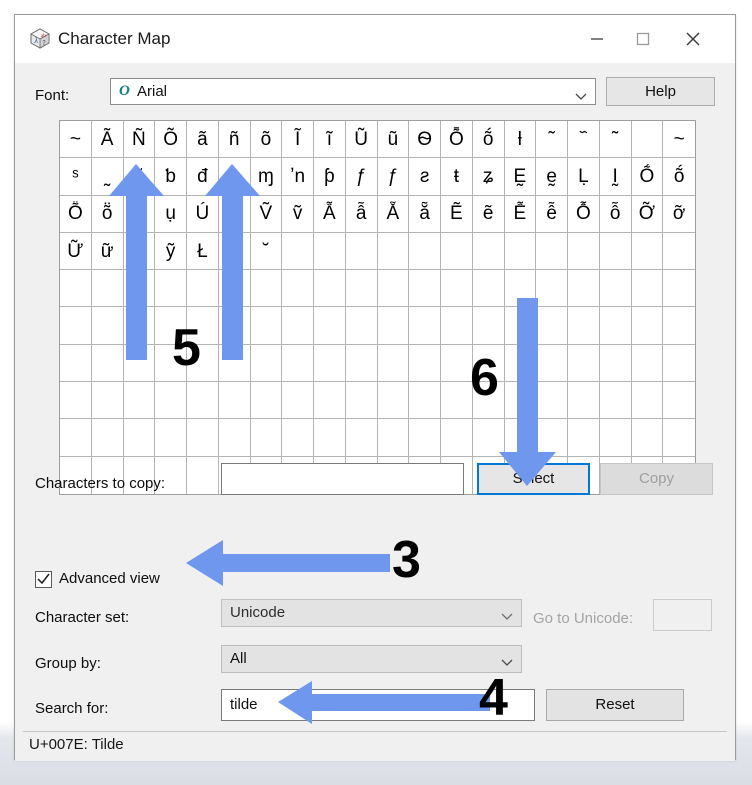 This screenshot has width=752, height=785. What do you see at coordinates (171, 140) in the screenshot?
I see `character-cell: Õ` at bounding box center [171, 140].